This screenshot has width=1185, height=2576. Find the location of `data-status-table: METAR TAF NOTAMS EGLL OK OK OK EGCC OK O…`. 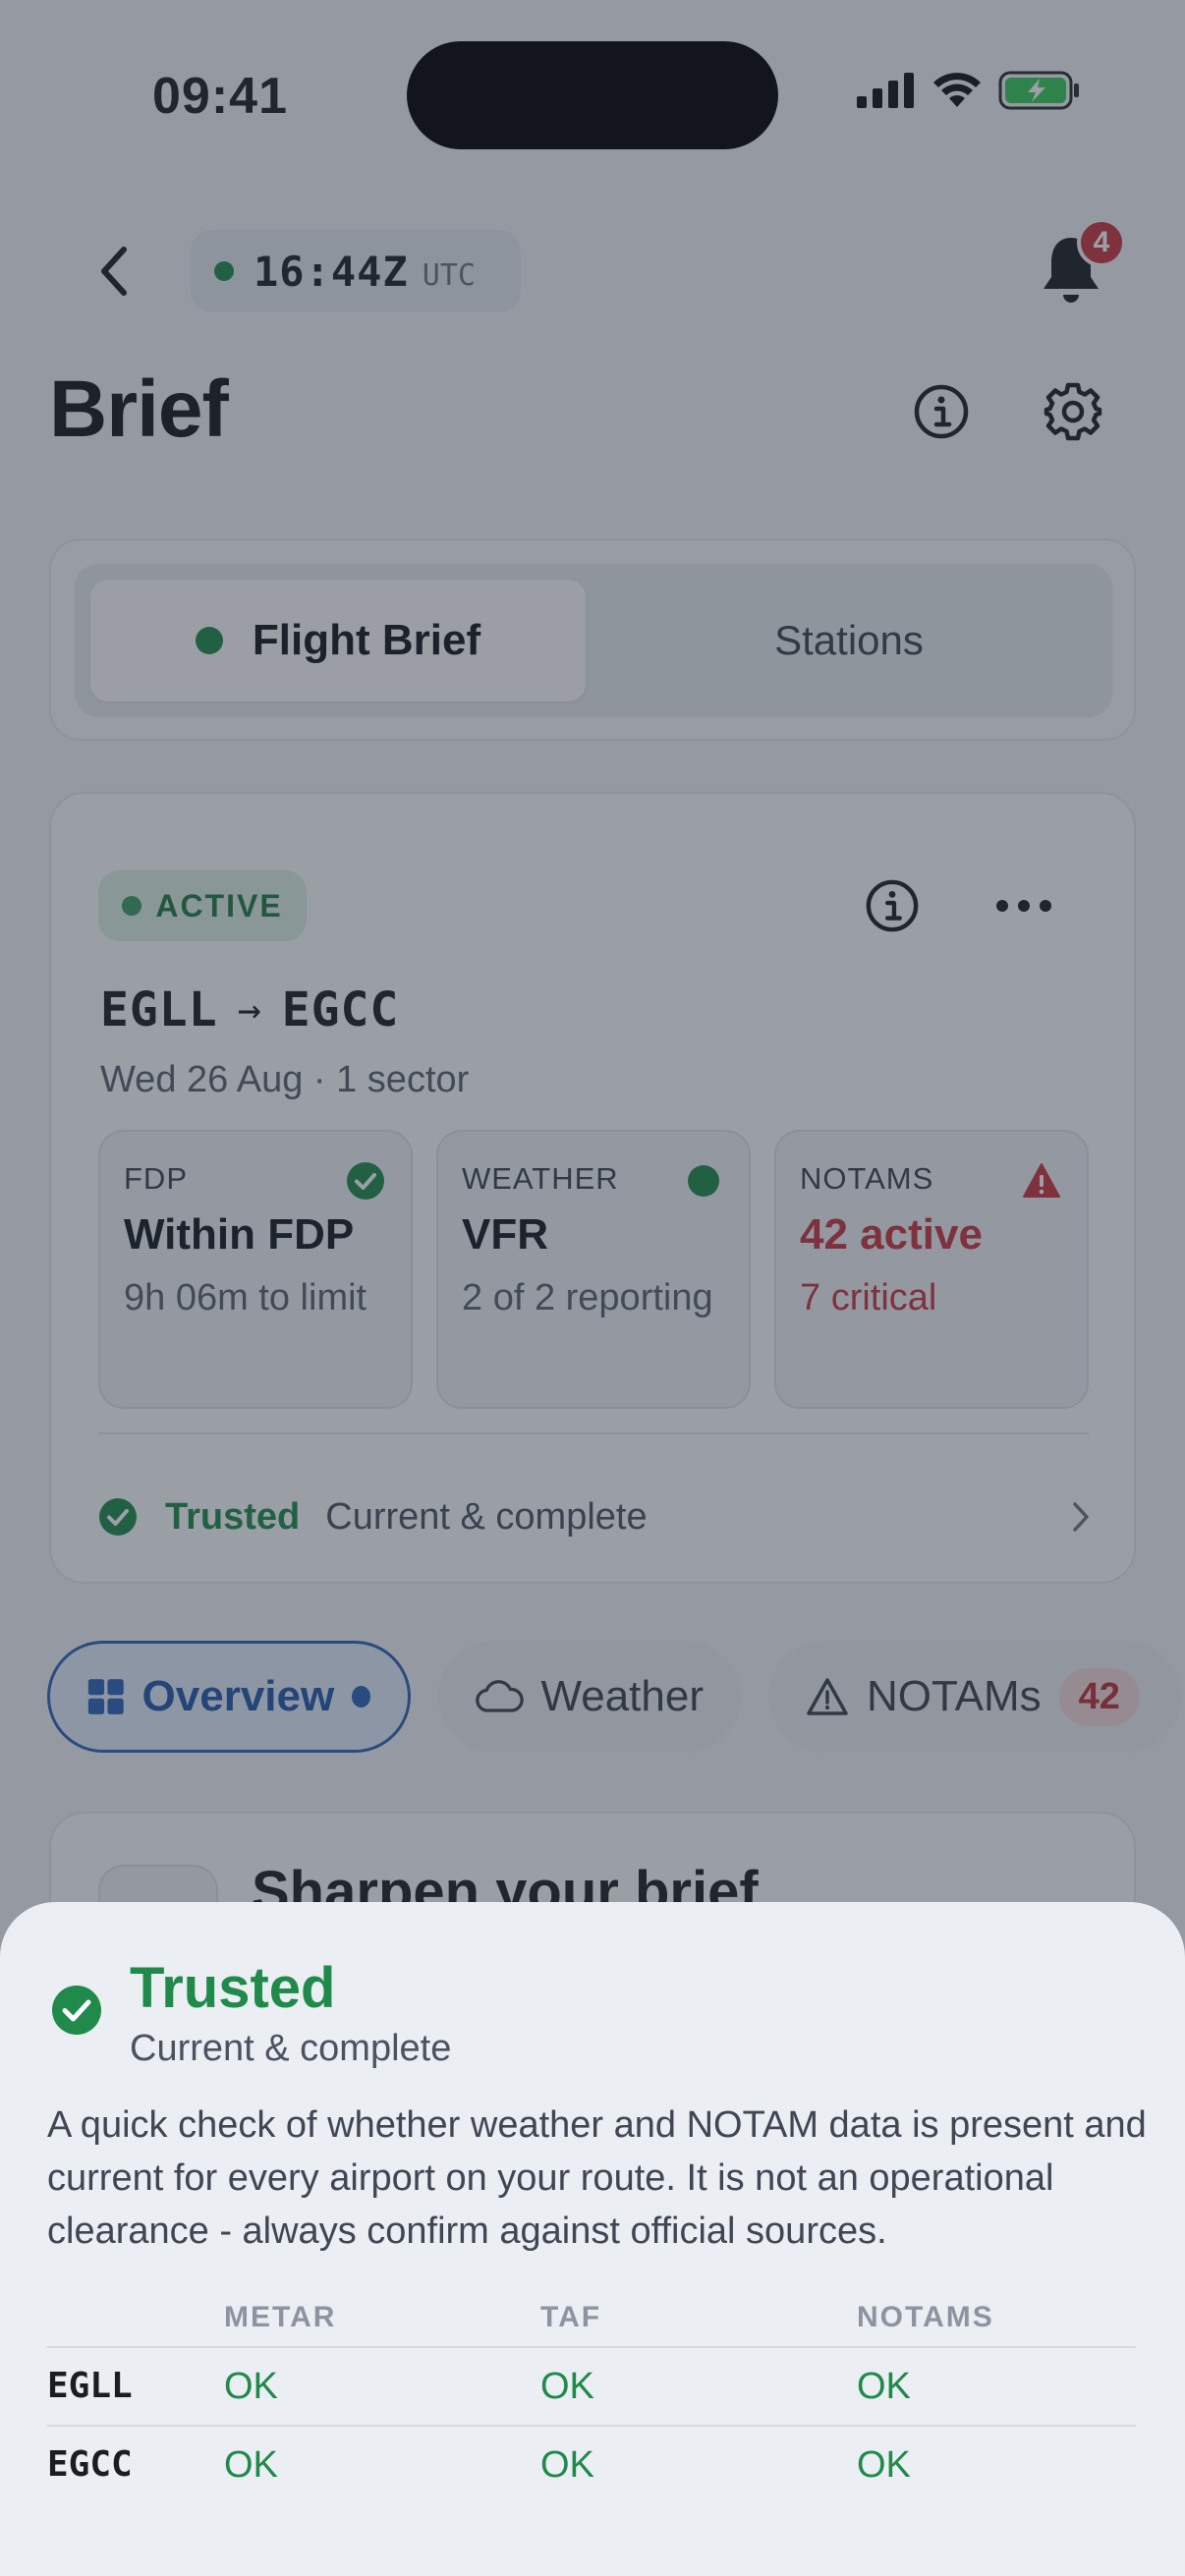

data-status-table: METAR TAF NOTAMS EGLL OK OK OK EGCC OK O… is located at coordinates (592, 2400).